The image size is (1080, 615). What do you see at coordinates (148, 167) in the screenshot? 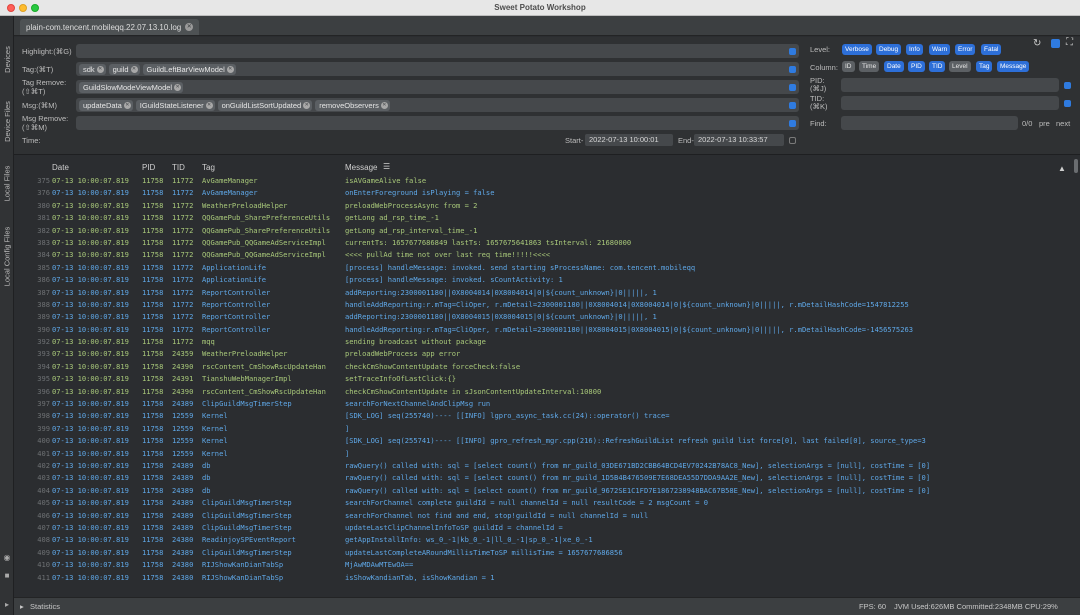
I see `col-header-pid: PID` at bounding box center [148, 167].